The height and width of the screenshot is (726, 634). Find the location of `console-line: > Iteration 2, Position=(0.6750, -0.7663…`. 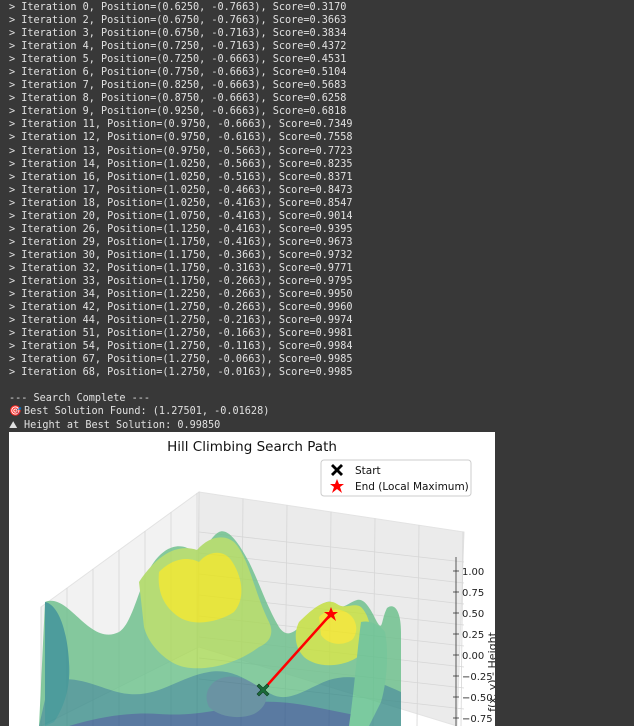

console-line: > Iteration 2, Position=(0.6750, -0.7663… is located at coordinates (178, 21).